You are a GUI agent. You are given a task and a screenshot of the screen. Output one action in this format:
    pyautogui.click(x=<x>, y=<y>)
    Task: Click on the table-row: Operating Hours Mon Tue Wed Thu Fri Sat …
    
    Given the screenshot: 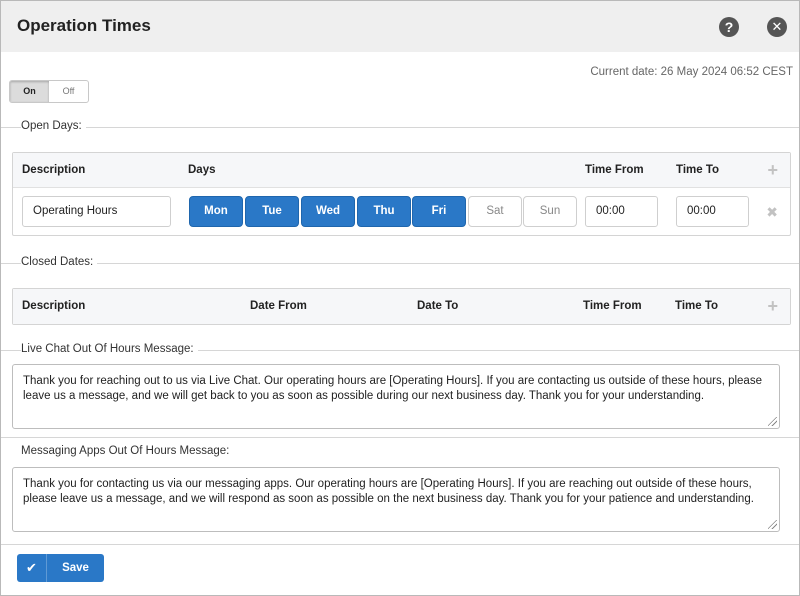 What is the action you would take?
    pyautogui.click(x=401, y=211)
    